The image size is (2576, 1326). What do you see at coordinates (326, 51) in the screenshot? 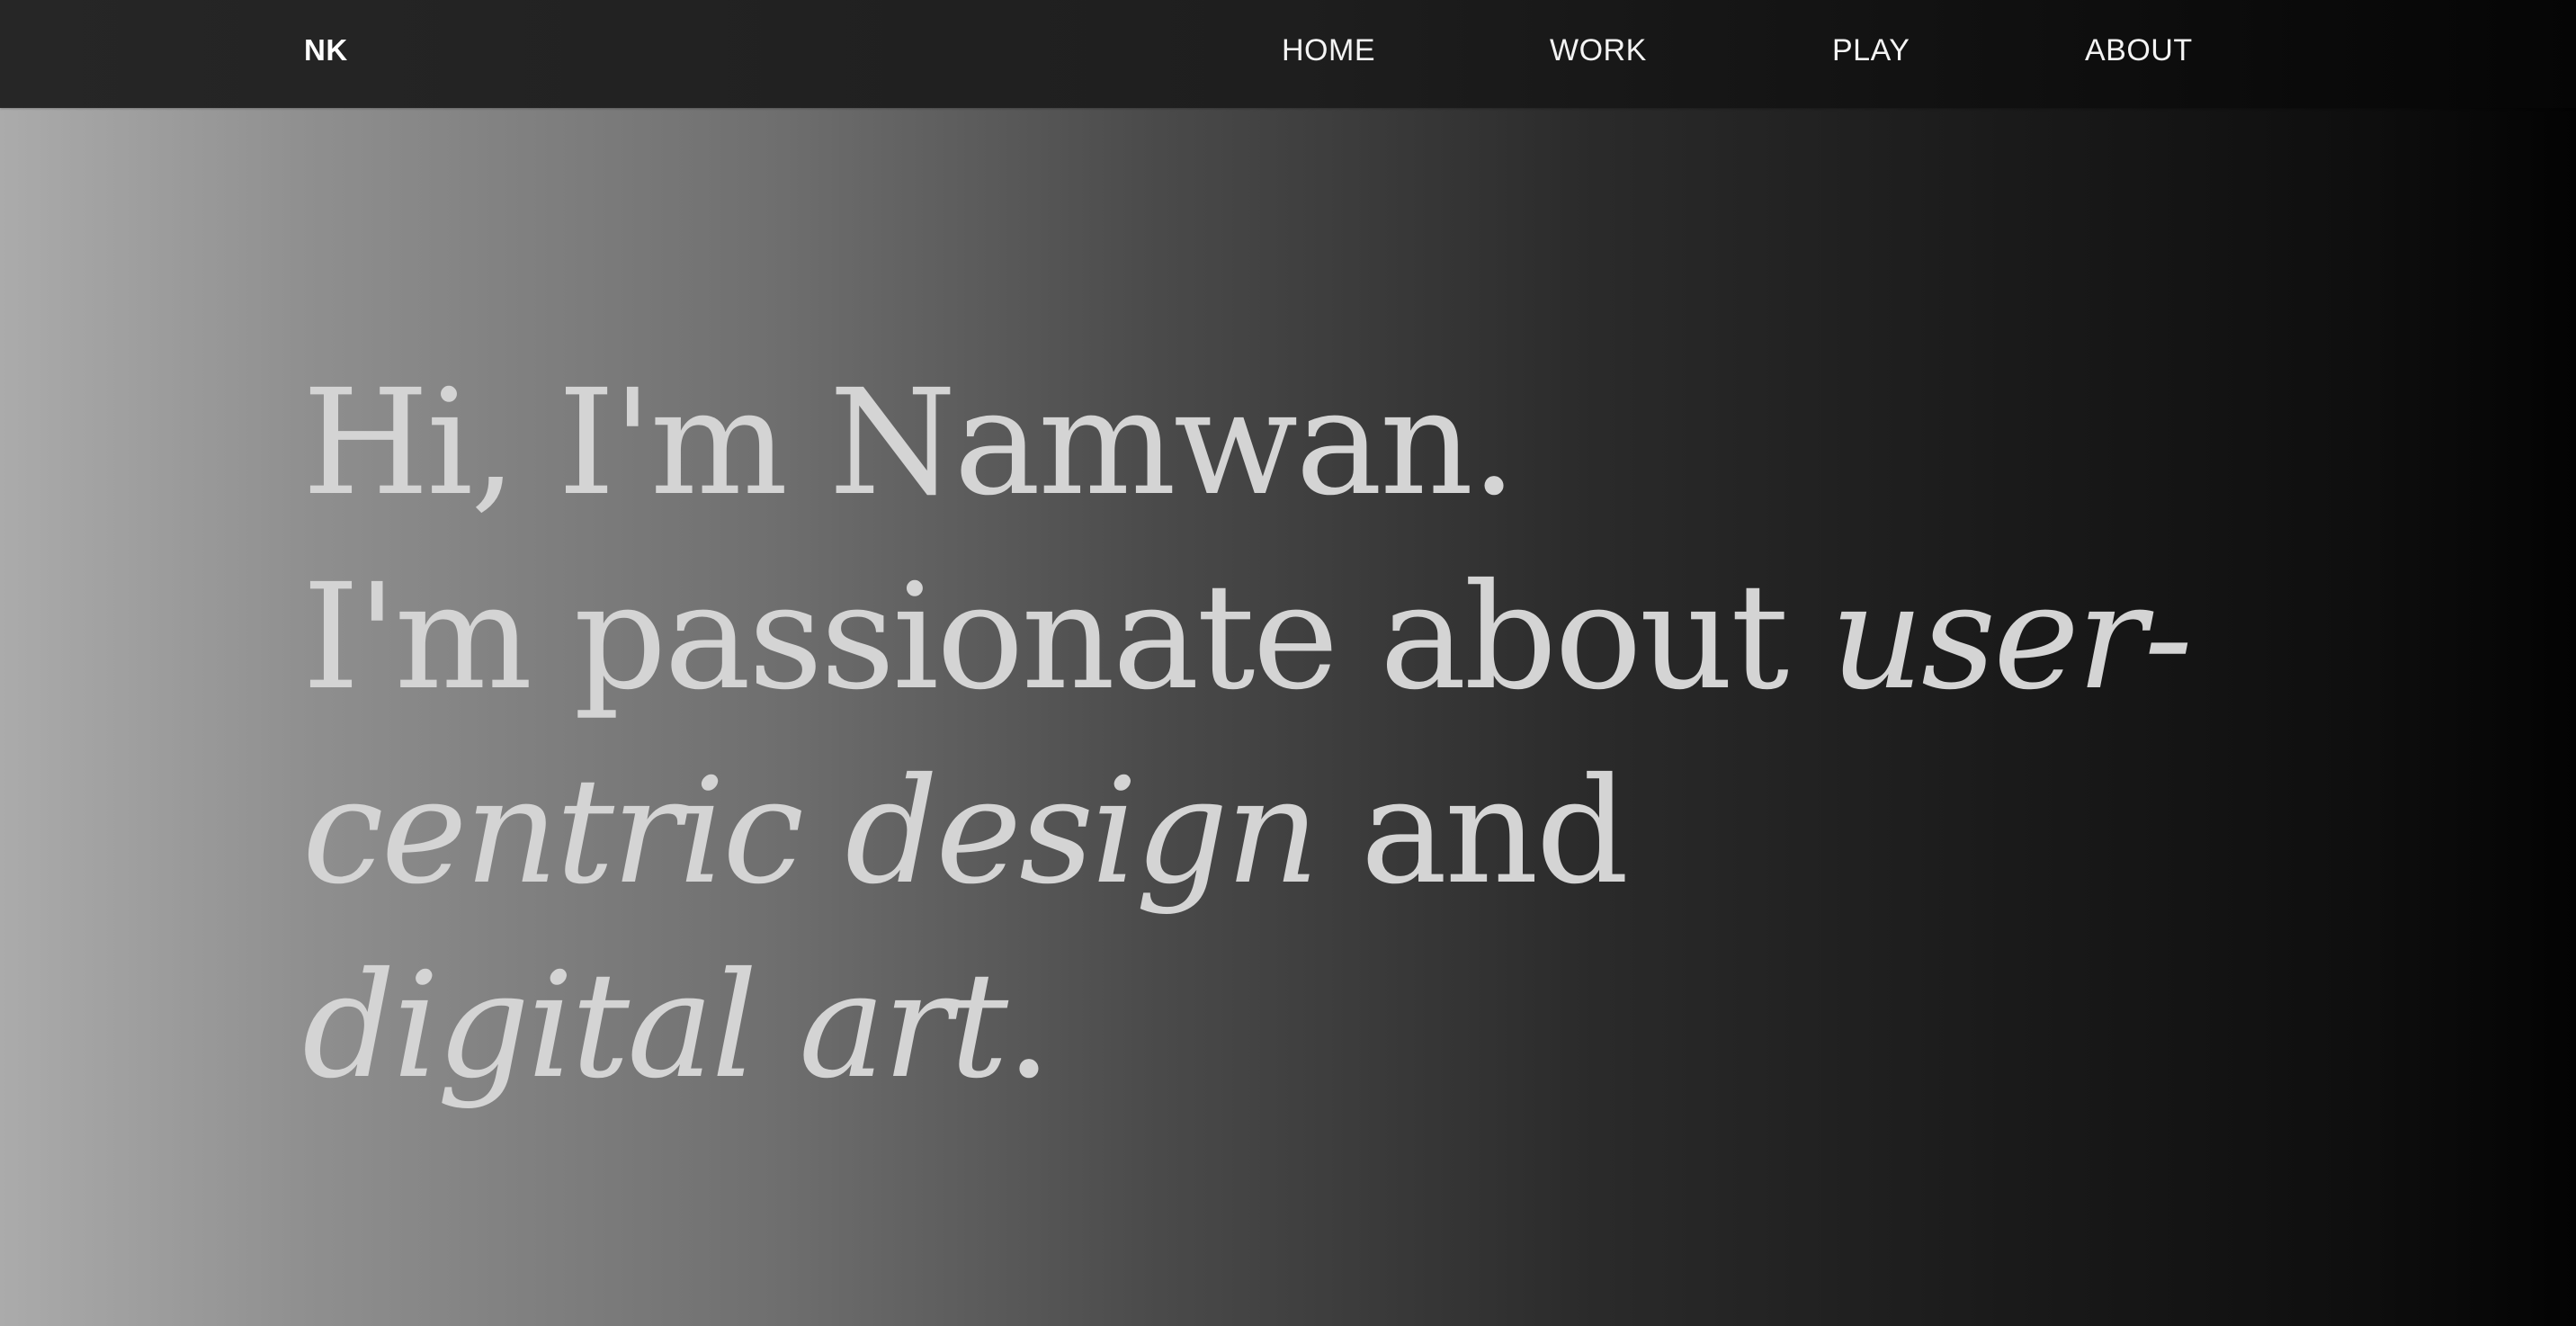
I see `logo-link: NK` at bounding box center [326, 51].